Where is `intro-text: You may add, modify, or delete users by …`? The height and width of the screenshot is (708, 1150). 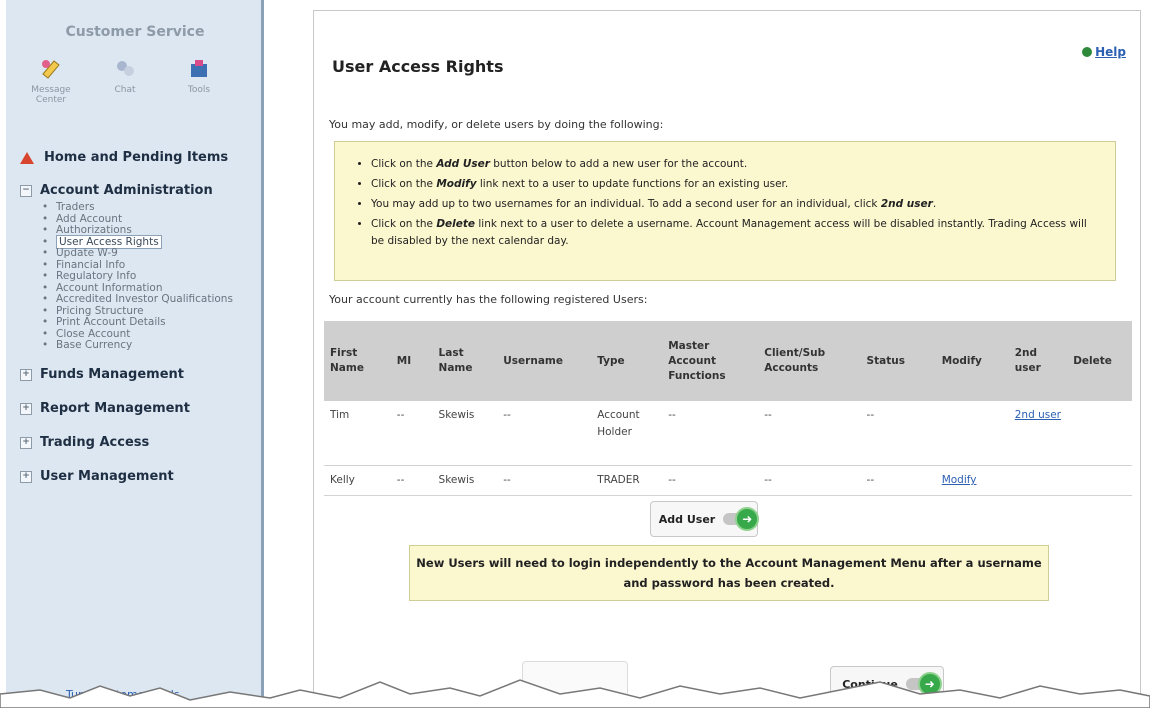 intro-text: You may add, modify, or delete users by … is located at coordinates (496, 124).